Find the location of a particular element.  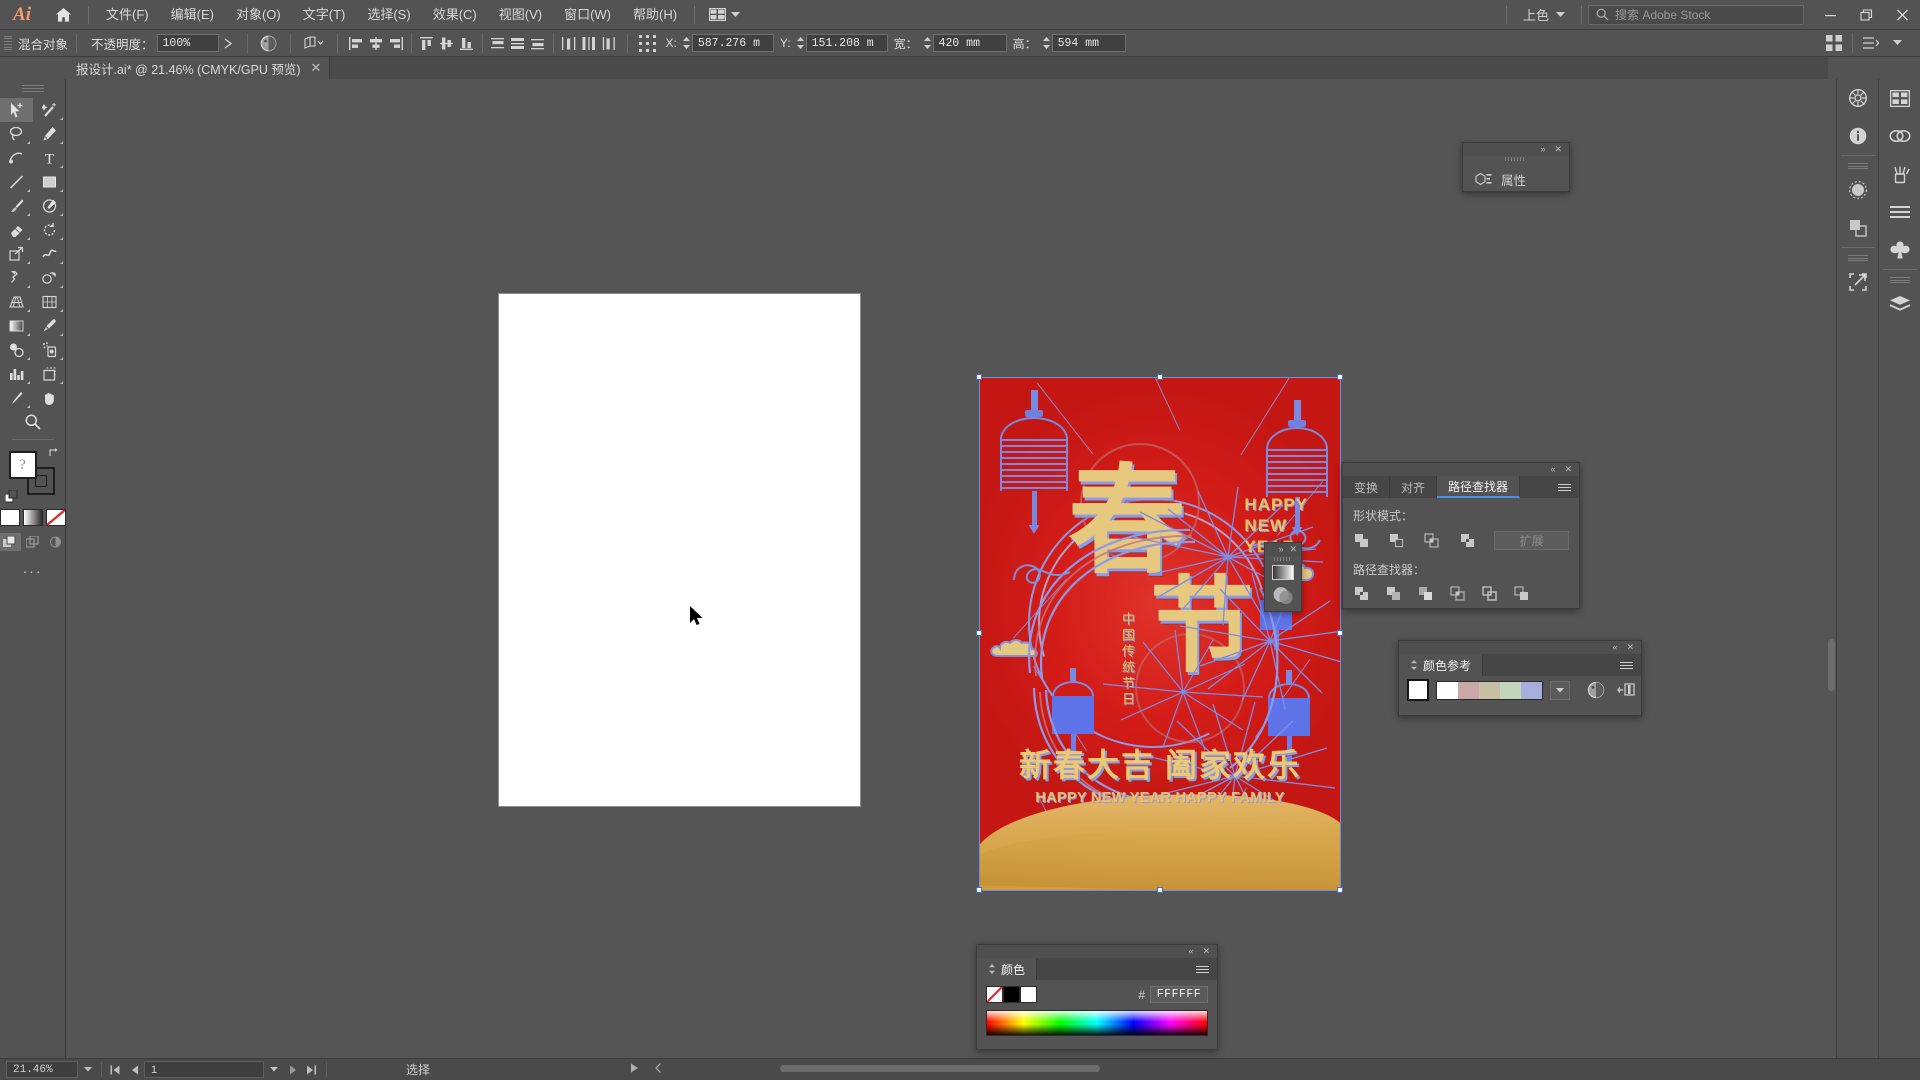

divide-icon is located at coordinates (1361, 593).